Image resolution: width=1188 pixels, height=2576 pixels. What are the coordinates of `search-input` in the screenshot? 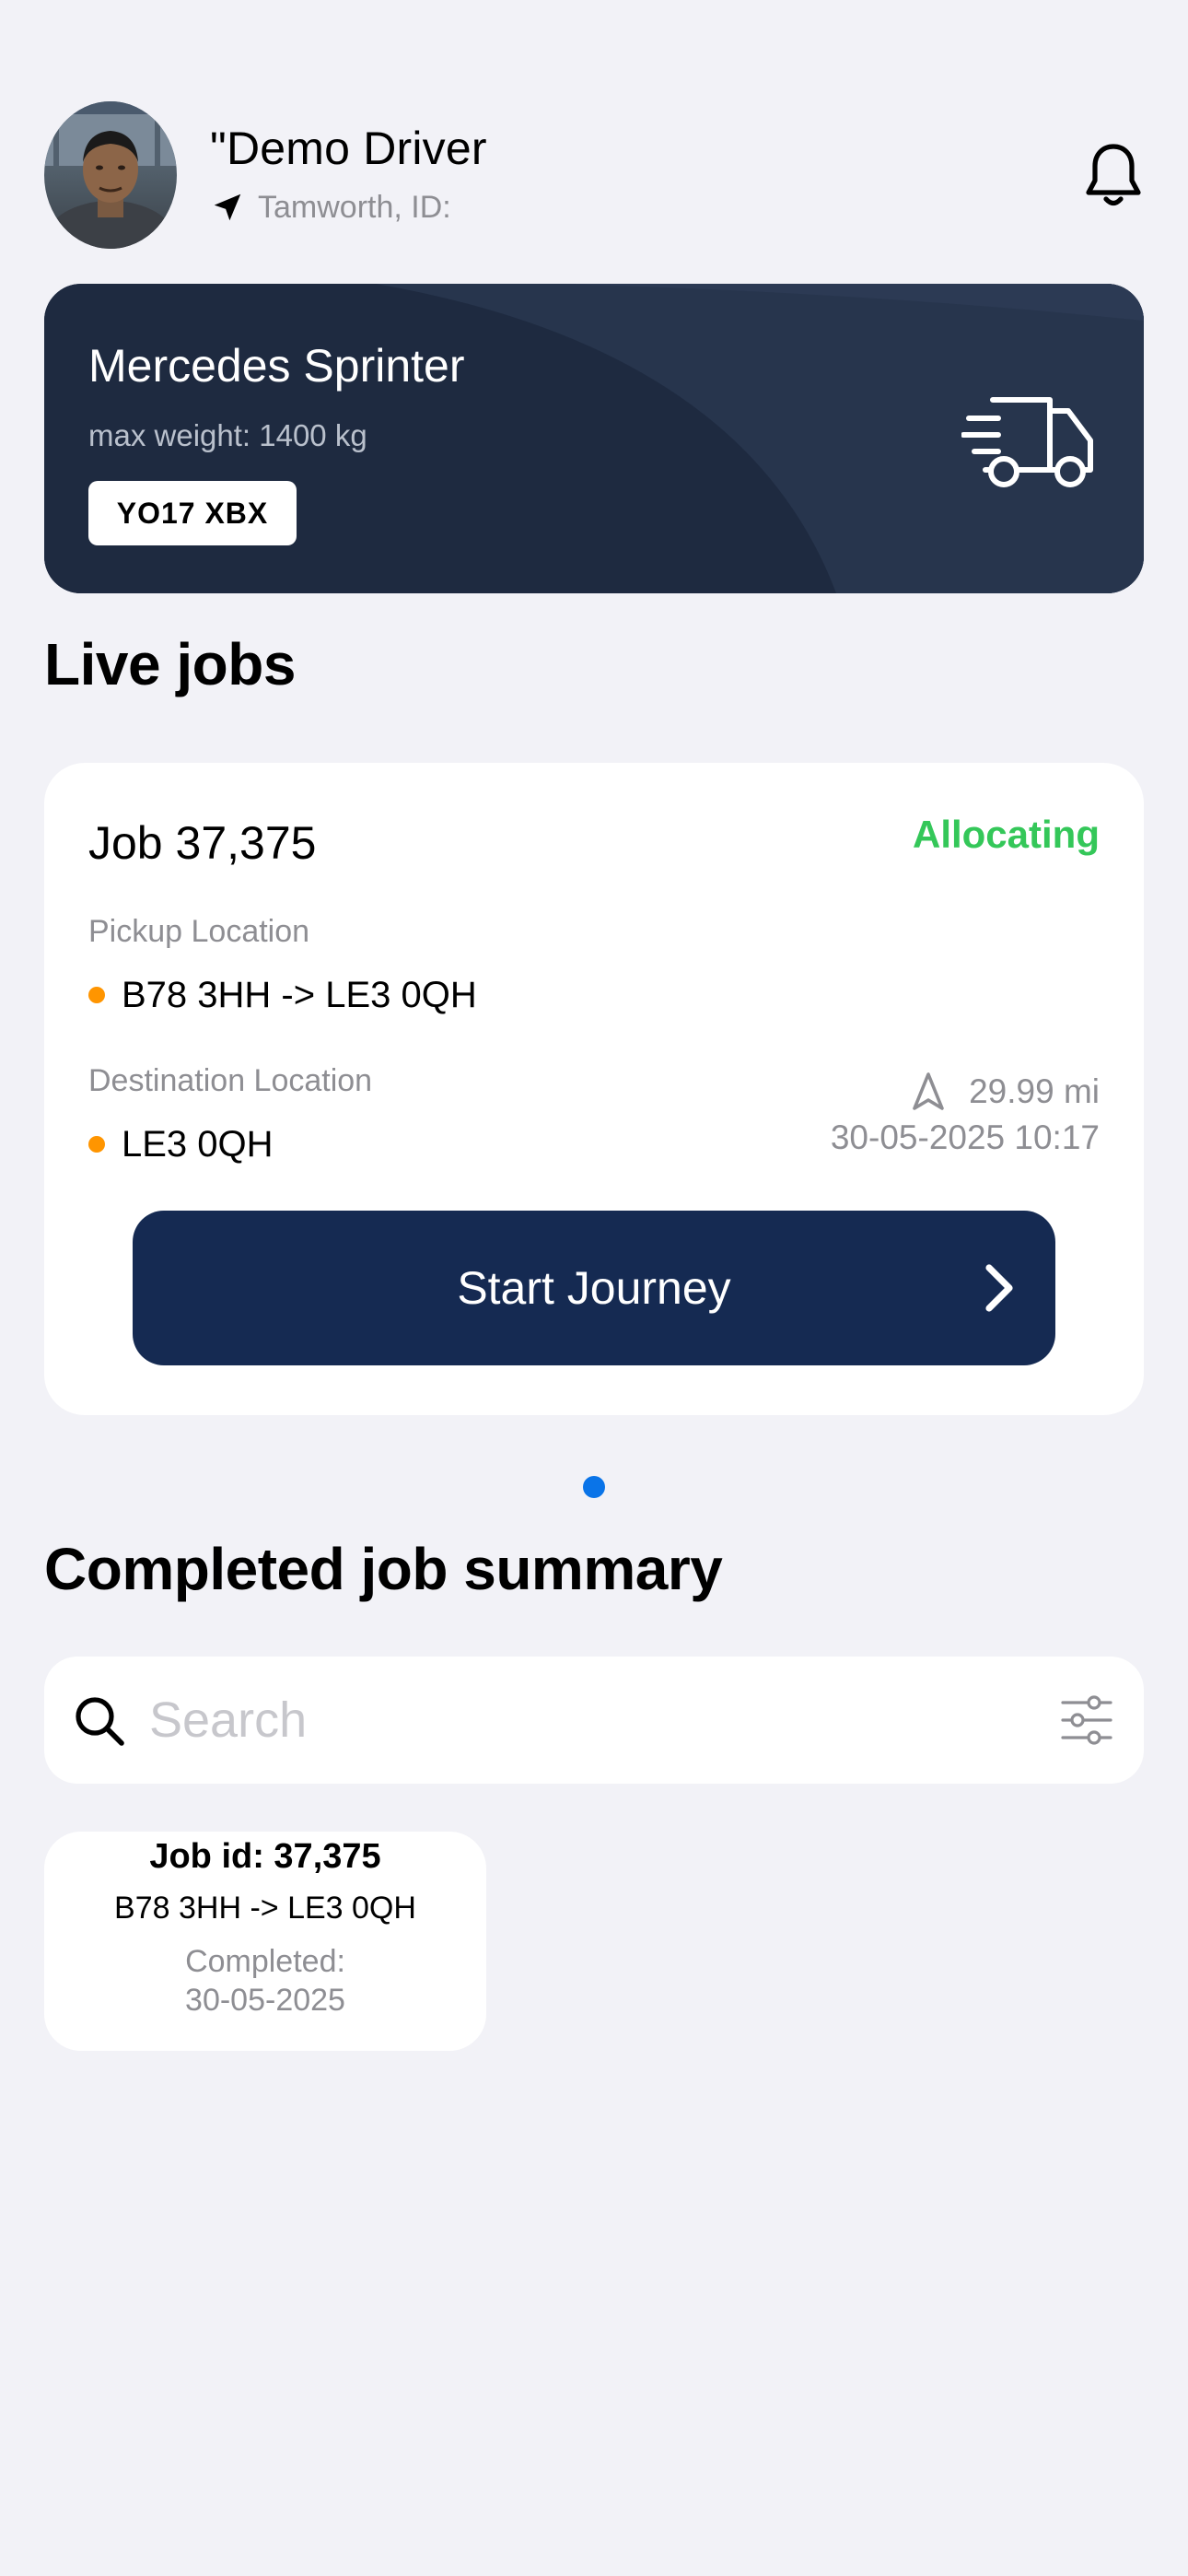 It's located at (563, 1720).